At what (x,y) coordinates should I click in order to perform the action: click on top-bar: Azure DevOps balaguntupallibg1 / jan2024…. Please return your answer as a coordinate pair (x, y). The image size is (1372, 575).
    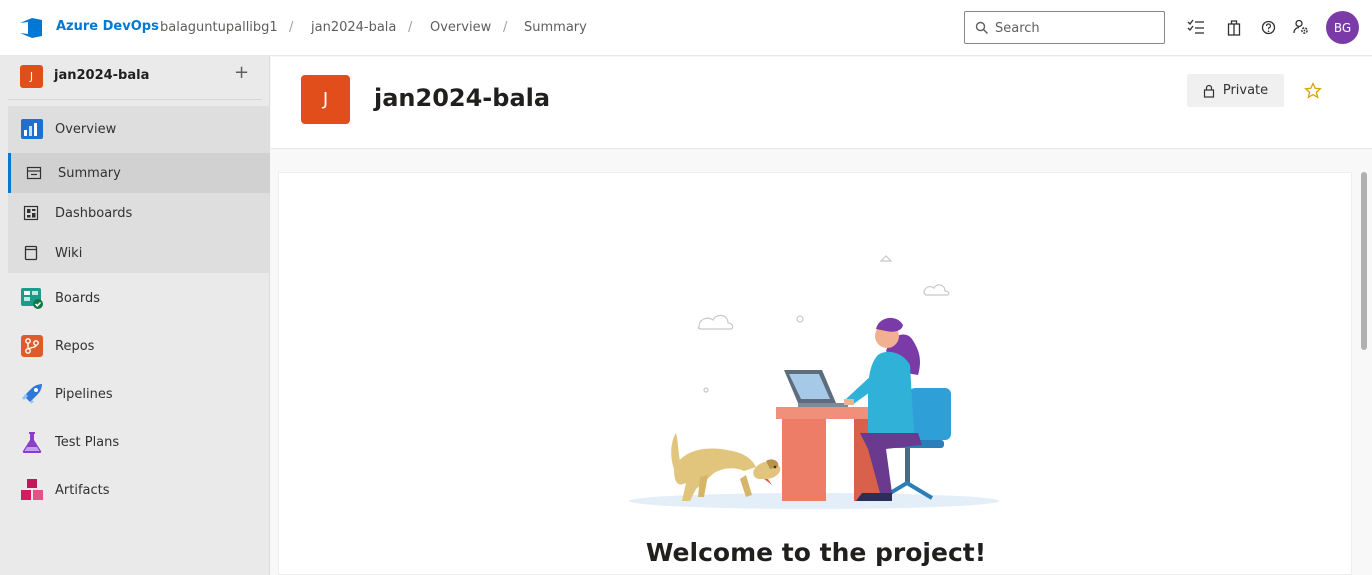
    Looking at the image, I should click on (686, 28).